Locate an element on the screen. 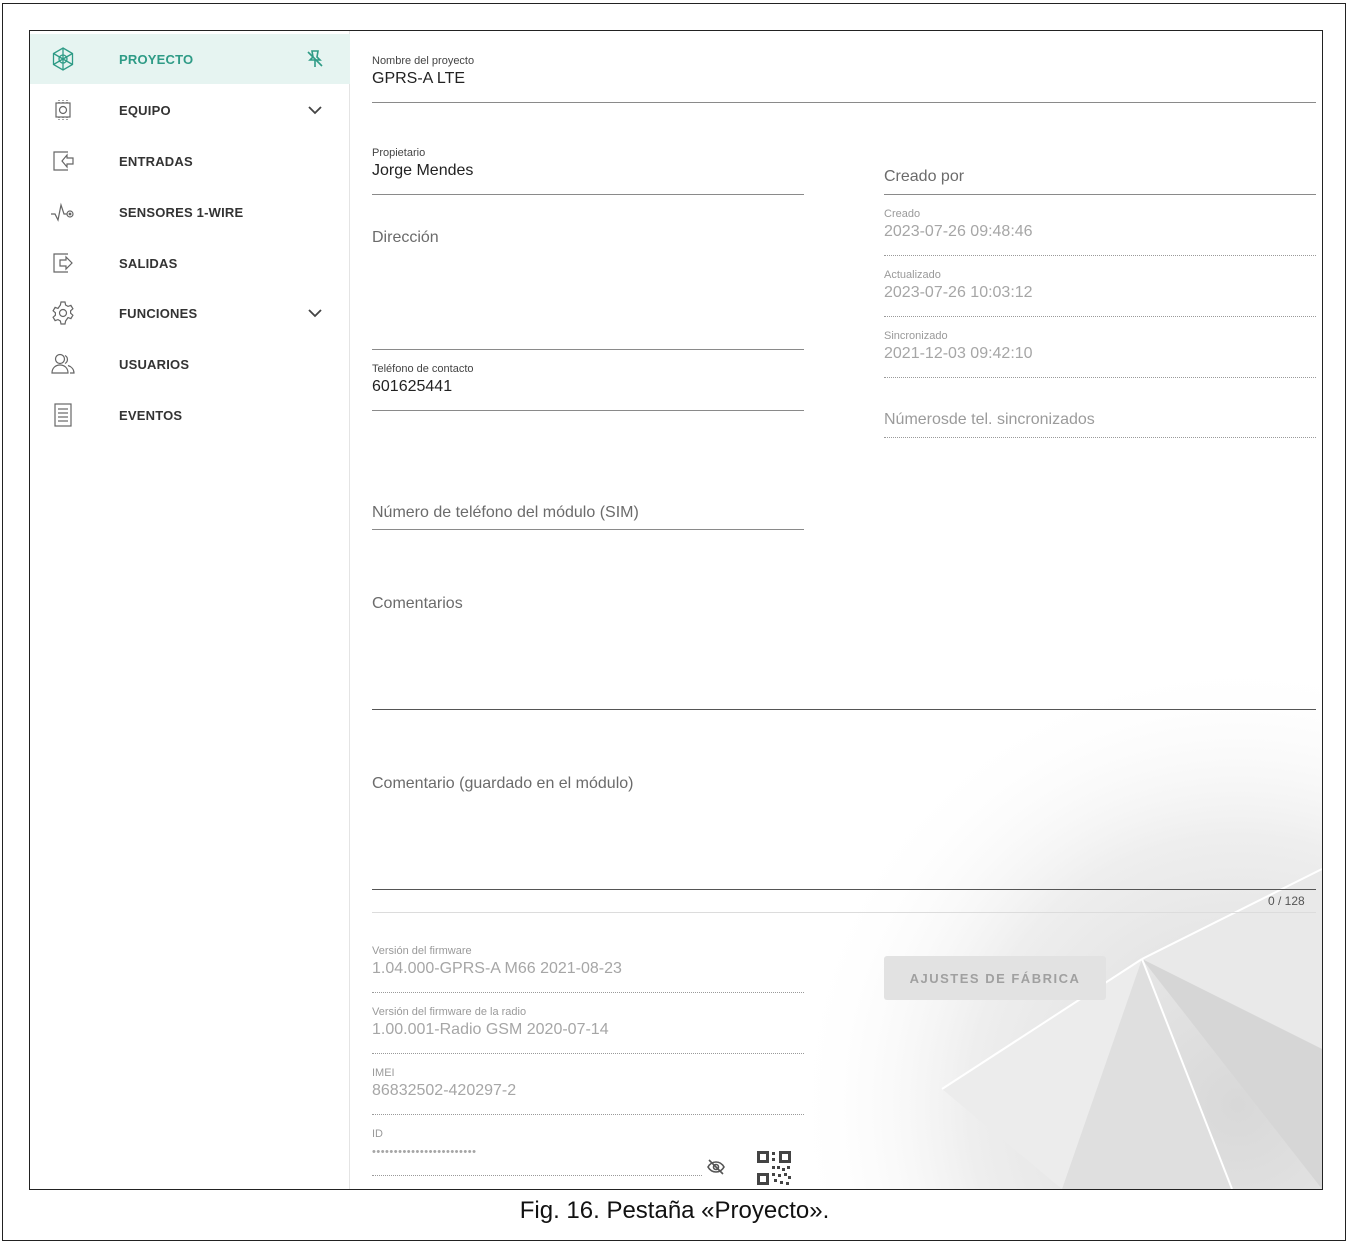 This screenshot has width=1349, height=1245. figure-caption: Fig. 16. Pestaña «Proyecto». is located at coordinates (674, 1210).